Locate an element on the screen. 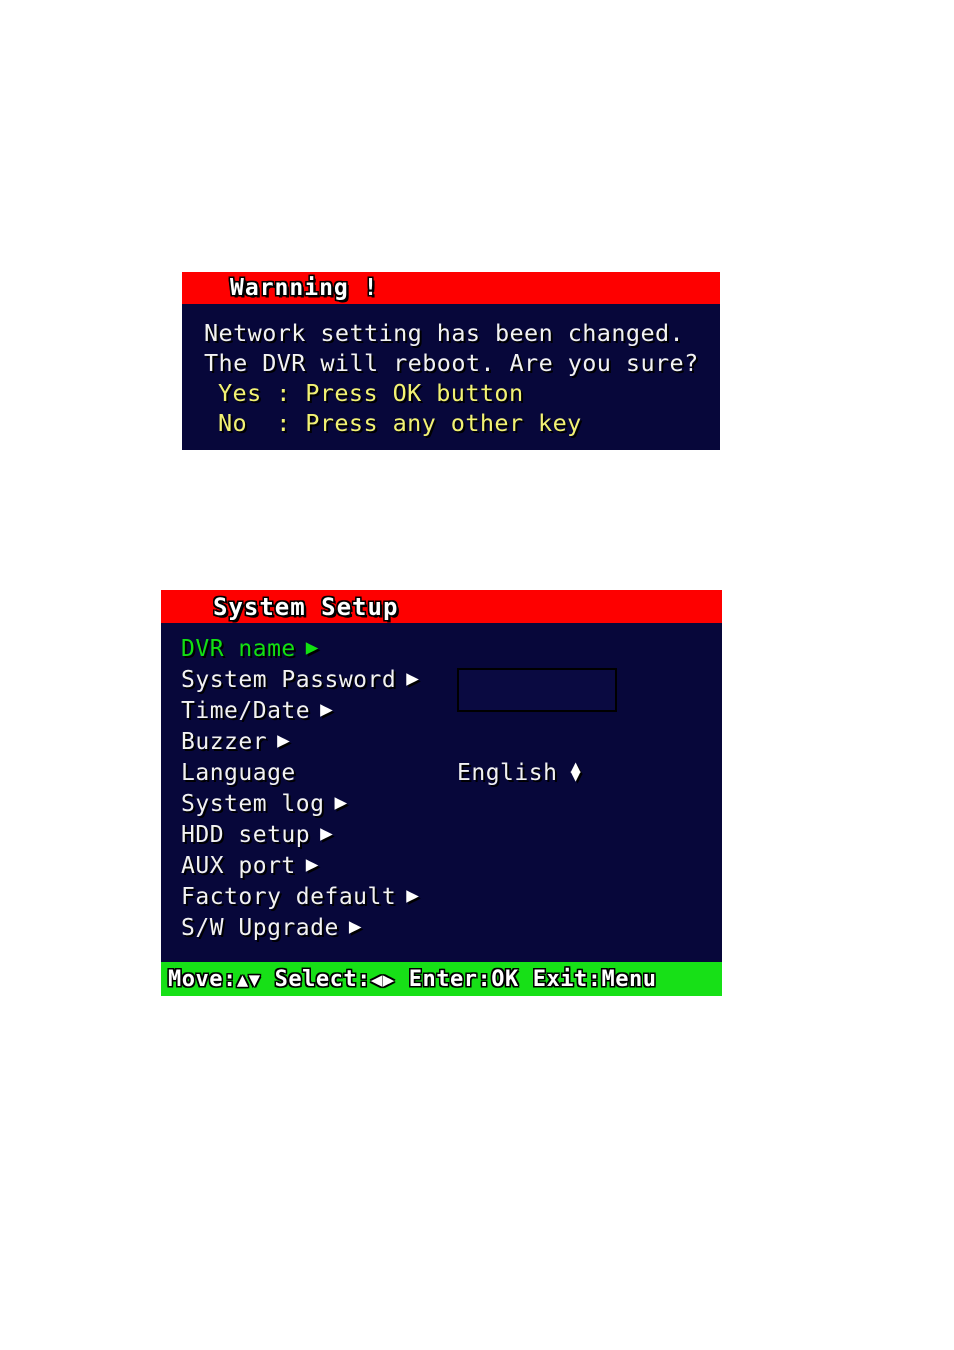  warning-dialog-title: Warnning ! is located at coordinates (304, 288).